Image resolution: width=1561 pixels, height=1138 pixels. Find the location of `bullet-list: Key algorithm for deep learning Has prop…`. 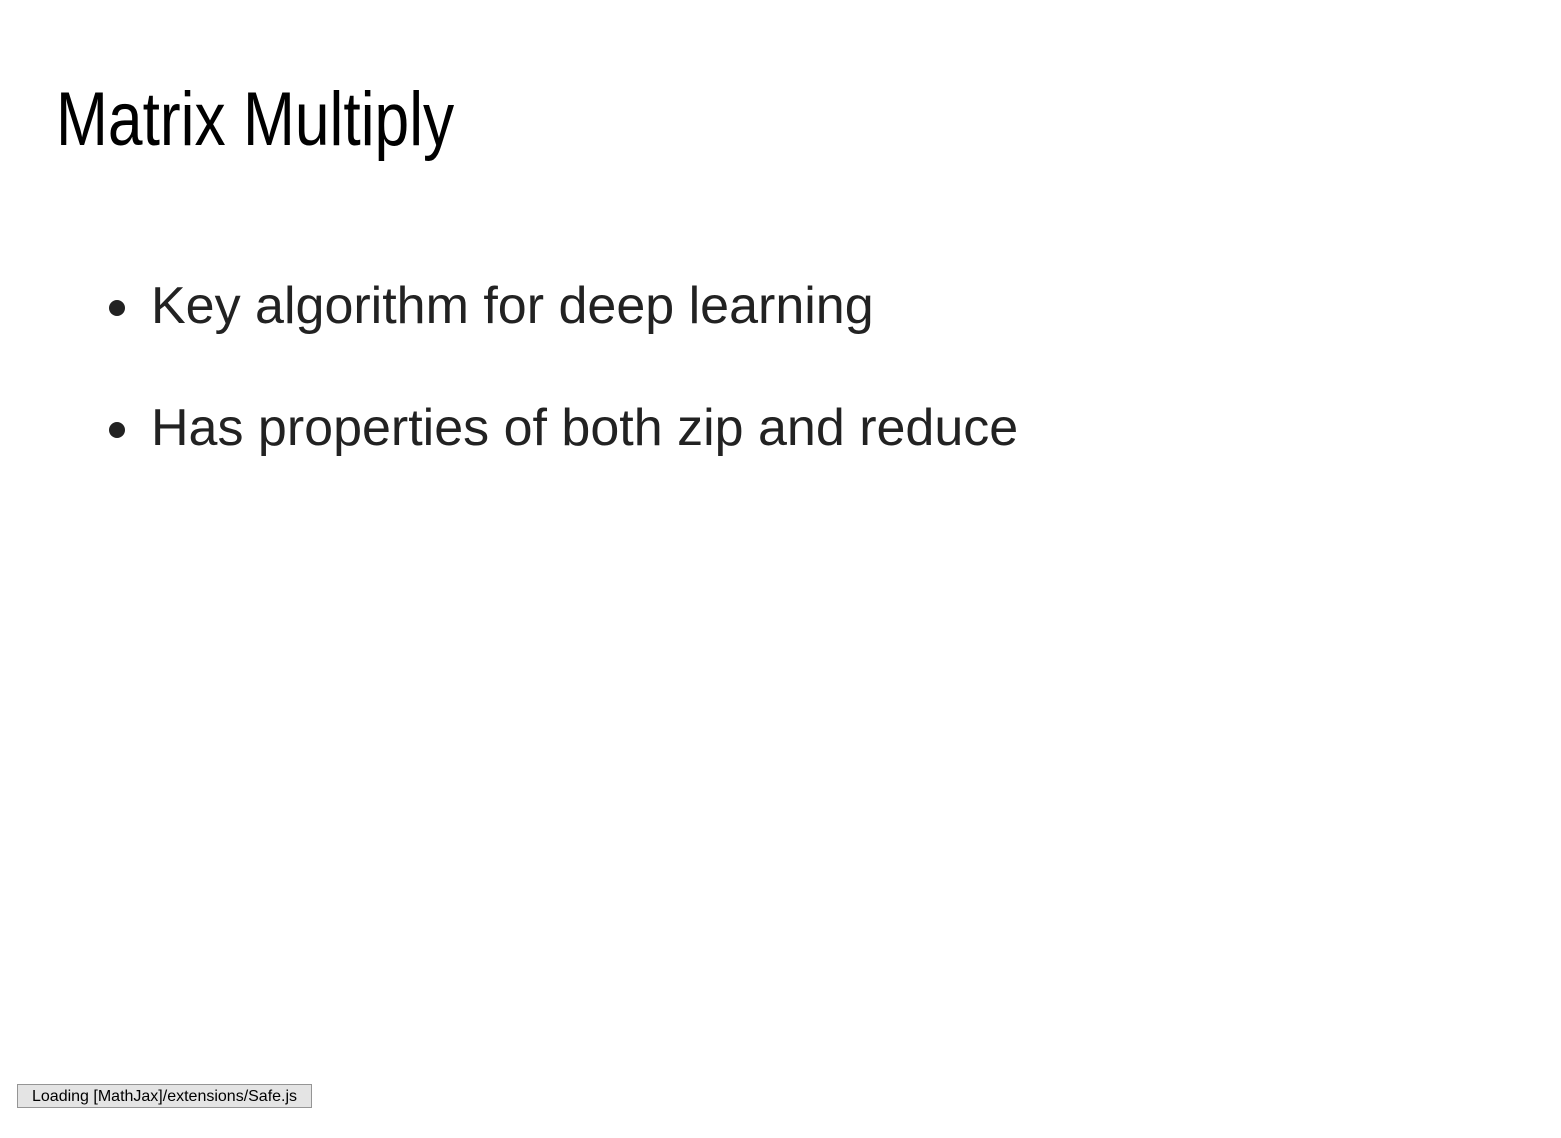

bullet-list: Key algorithm for deep learning Has prop… is located at coordinates (561, 398).